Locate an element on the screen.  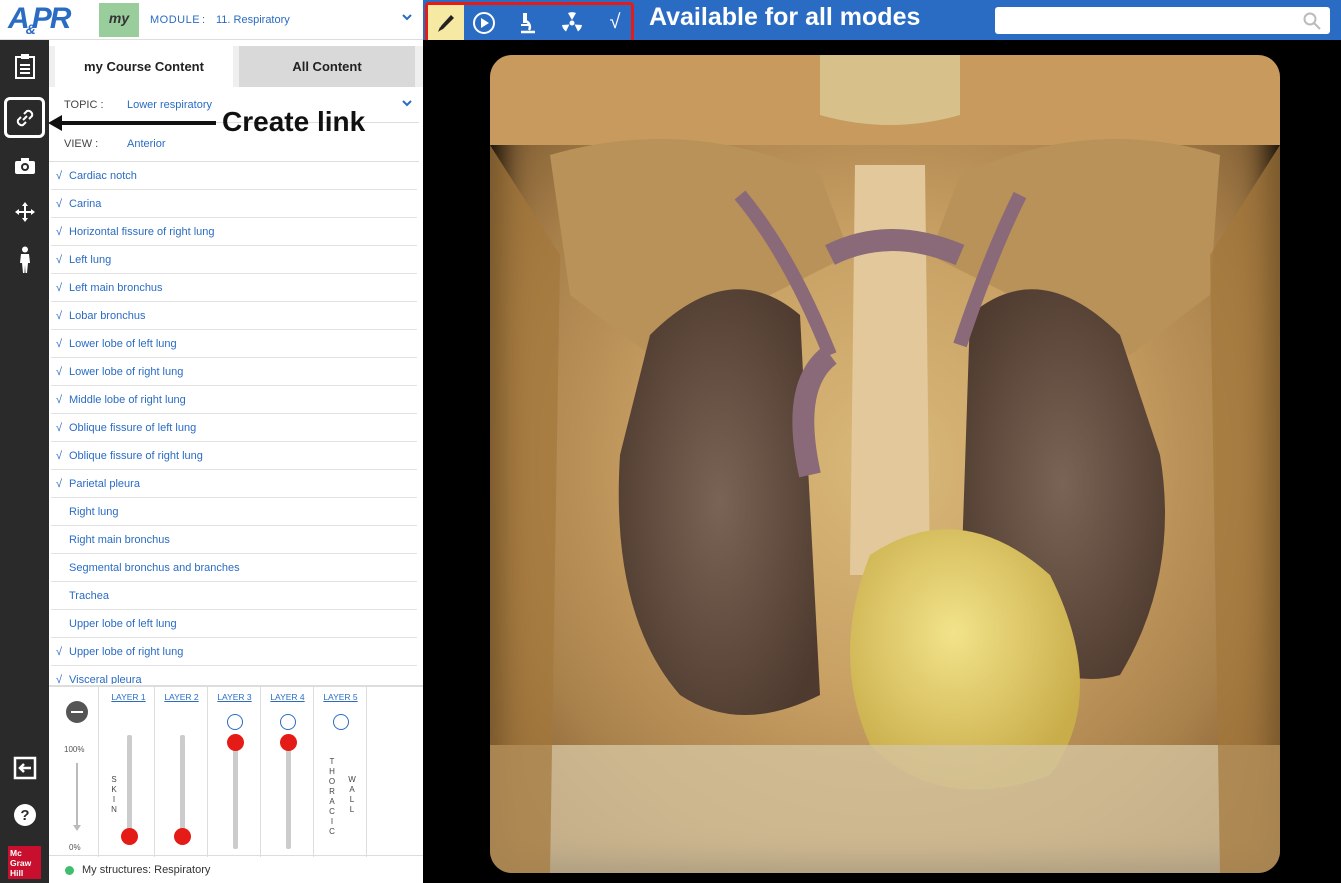
mcgraw-line-3: Hill is located at coordinates (17, 873).